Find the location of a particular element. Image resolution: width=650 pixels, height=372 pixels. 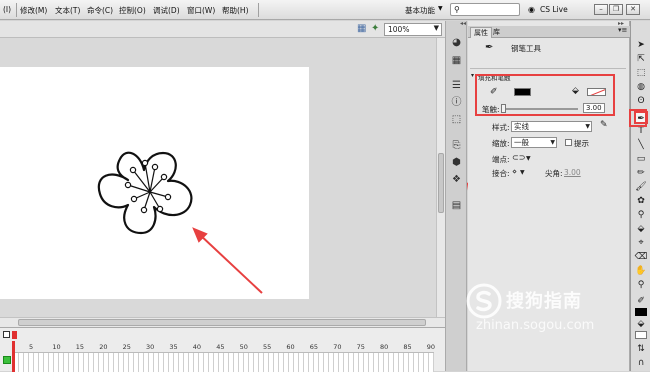

components-icon: ⬢ is located at coordinates (456, 162).